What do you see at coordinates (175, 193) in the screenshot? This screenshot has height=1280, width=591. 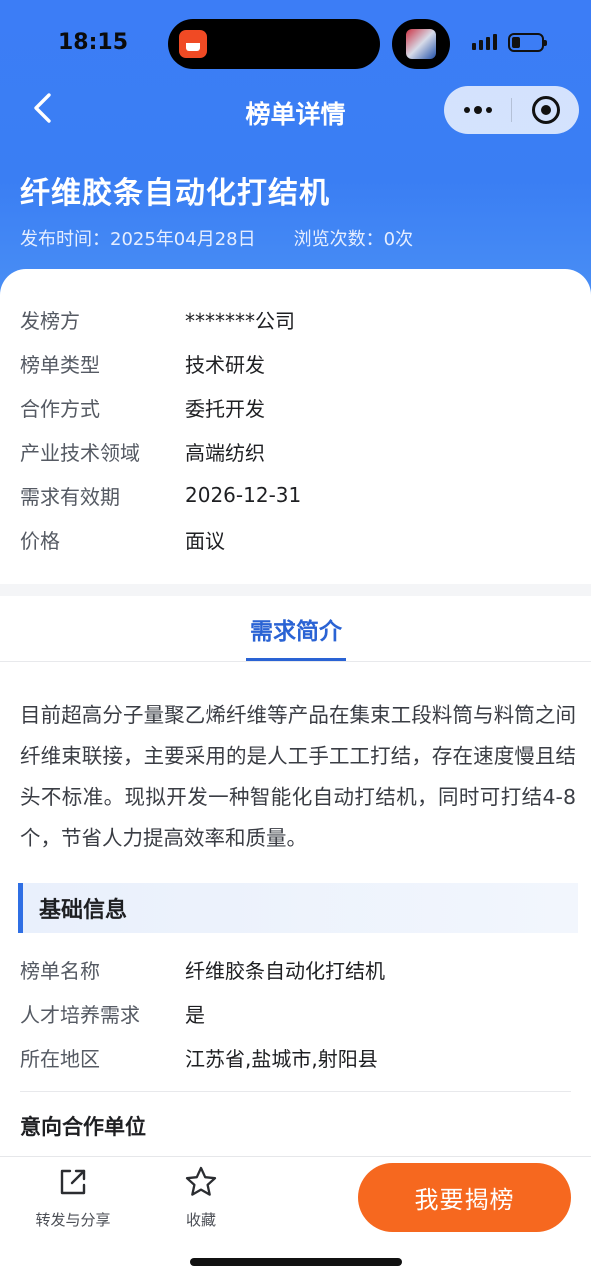 I see `listing-title: 纤维胶条自动化打结机` at bounding box center [175, 193].